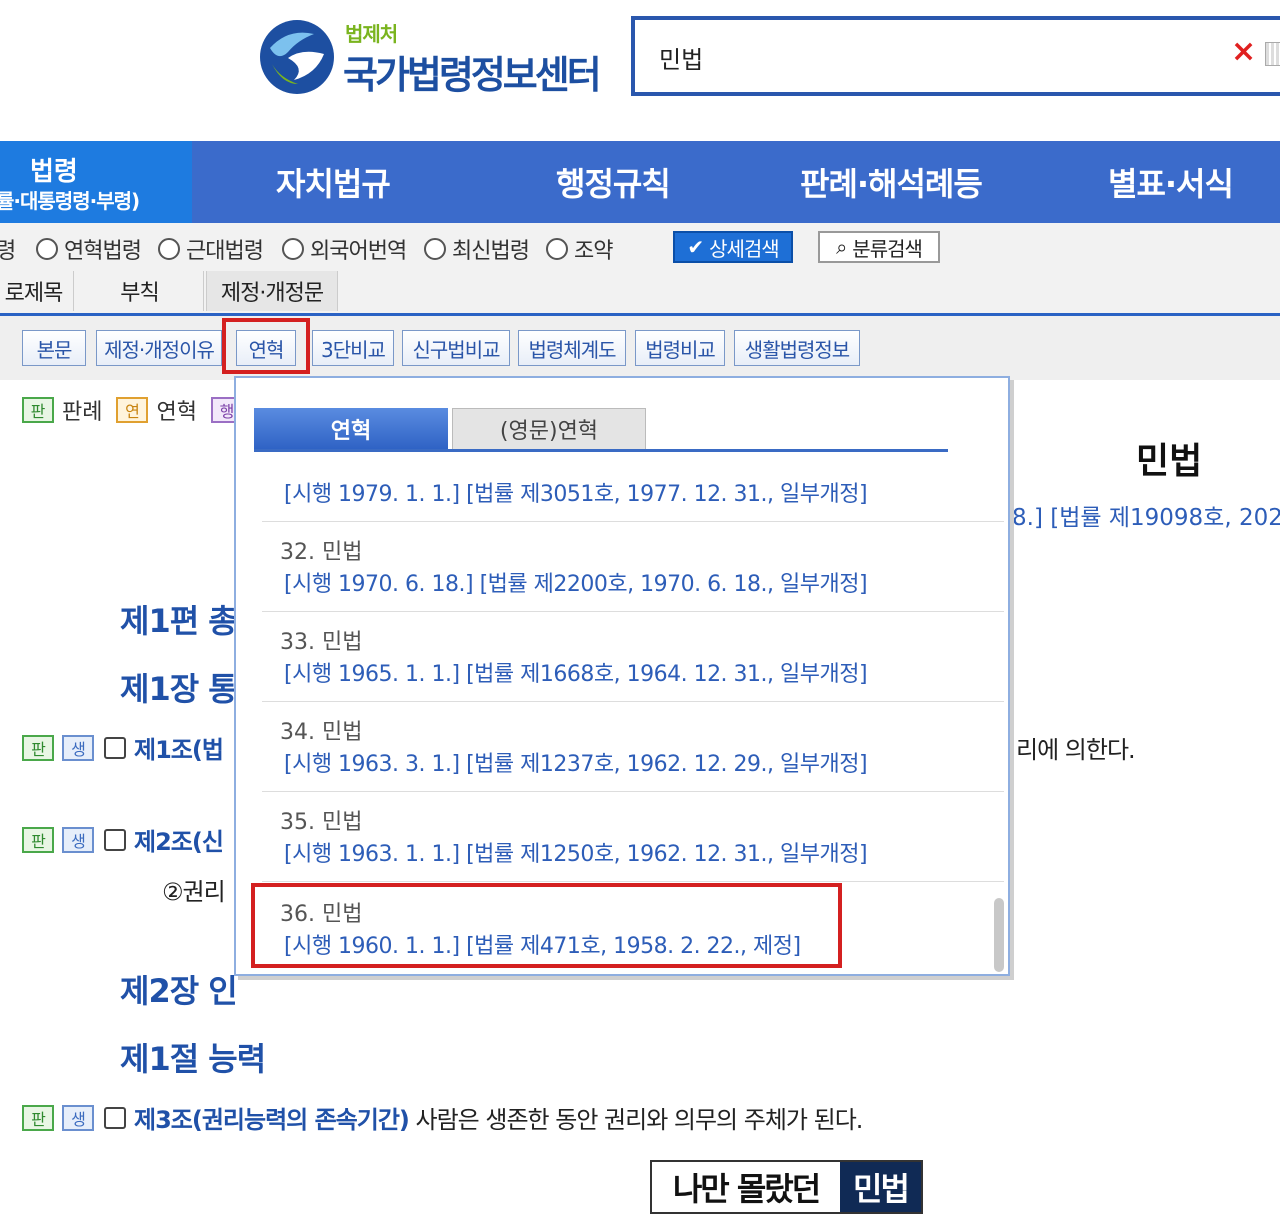 The height and width of the screenshot is (1214, 1280). Describe the element at coordinates (879, 247) in the screenshot. I see `class-search-button: ⌕ 분류검색` at that location.